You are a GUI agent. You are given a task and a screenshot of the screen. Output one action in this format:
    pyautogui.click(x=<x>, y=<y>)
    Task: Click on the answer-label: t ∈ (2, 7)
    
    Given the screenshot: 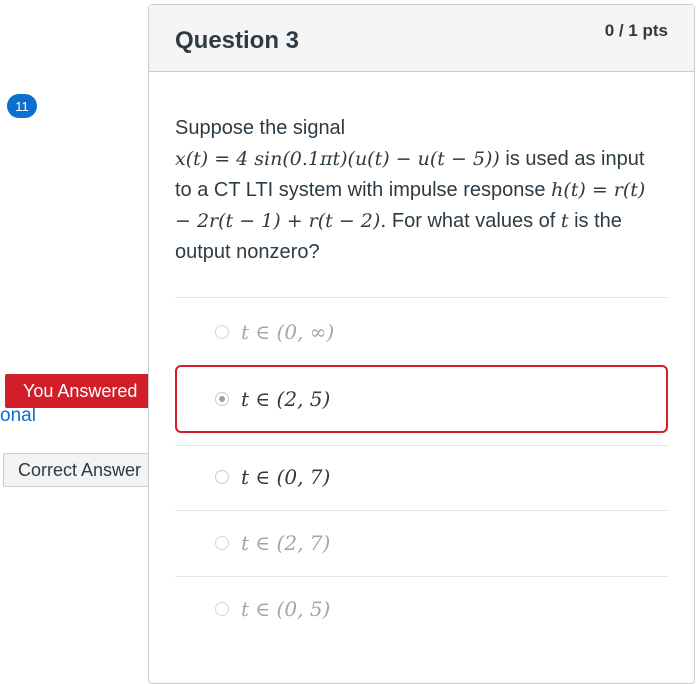 What is the action you would take?
    pyautogui.click(x=286, y=543)
    